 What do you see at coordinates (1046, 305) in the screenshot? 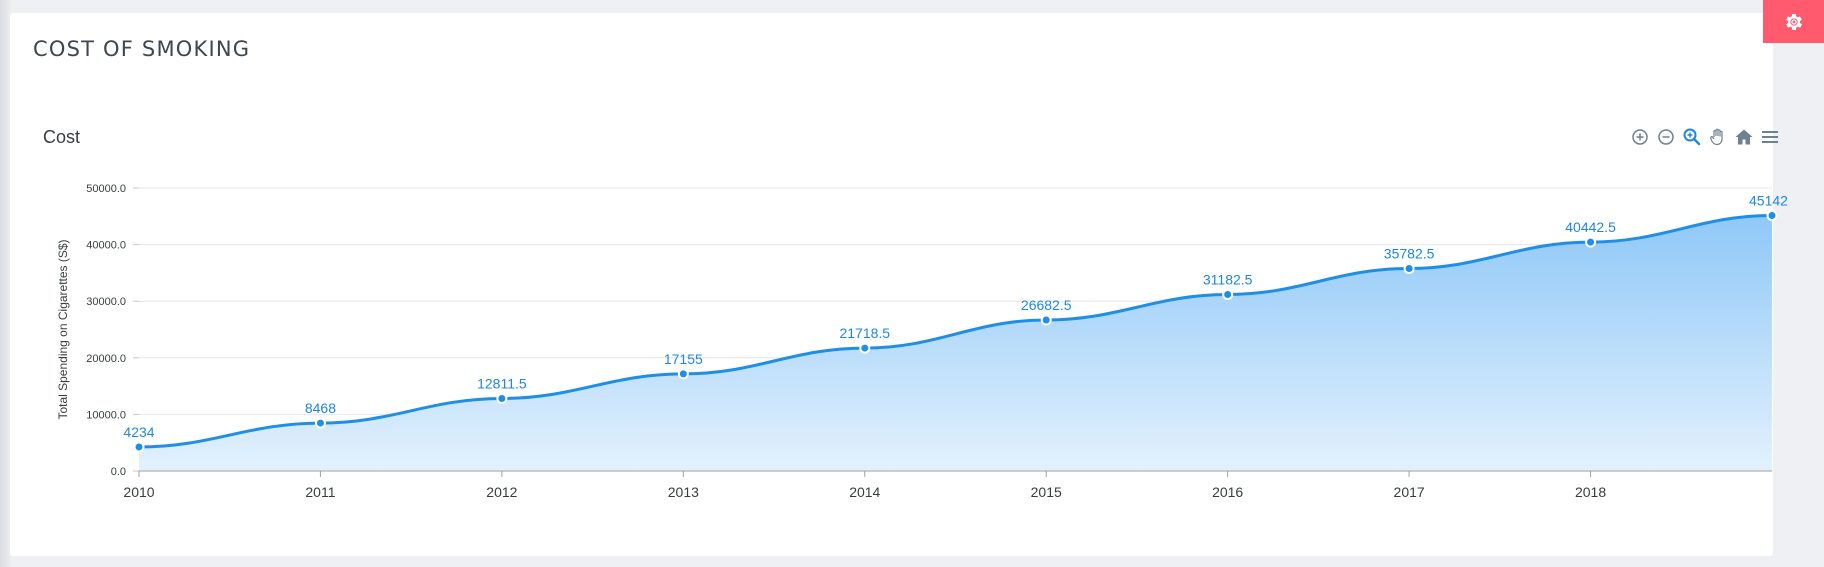
I see `data-label: 26682.5` at bounding box center [1046, 305].